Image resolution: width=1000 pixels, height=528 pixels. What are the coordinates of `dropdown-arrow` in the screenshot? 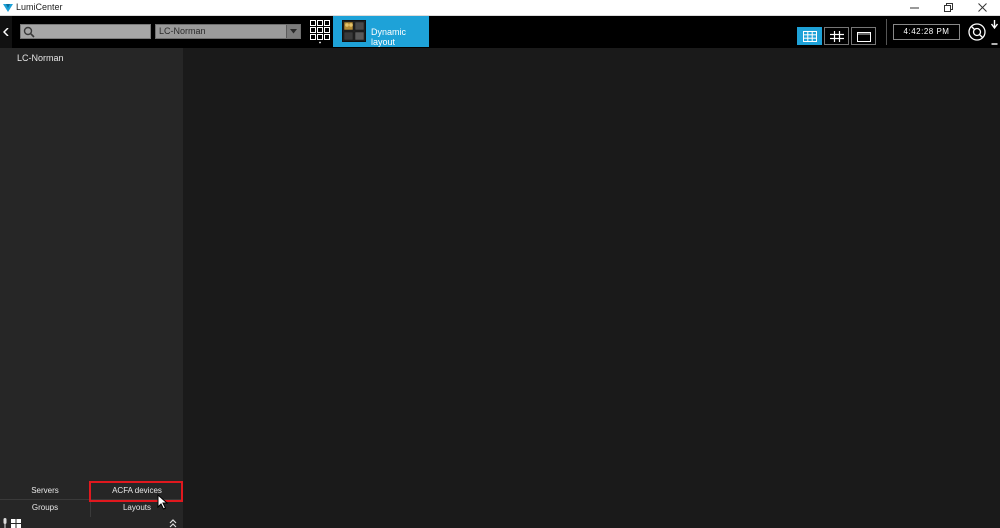 It's located at (293, 31).